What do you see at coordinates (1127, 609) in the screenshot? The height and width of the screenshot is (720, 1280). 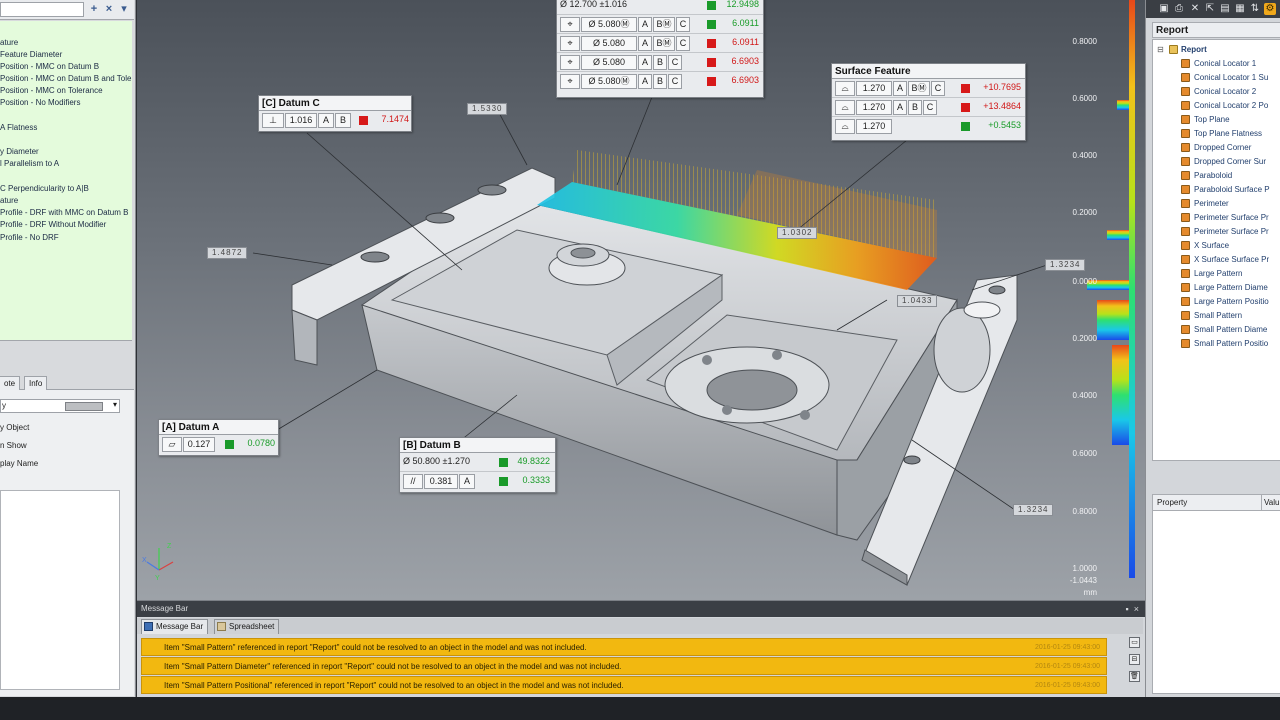 I see `pin-icon: ▪` at bounding box center [1127, 609].